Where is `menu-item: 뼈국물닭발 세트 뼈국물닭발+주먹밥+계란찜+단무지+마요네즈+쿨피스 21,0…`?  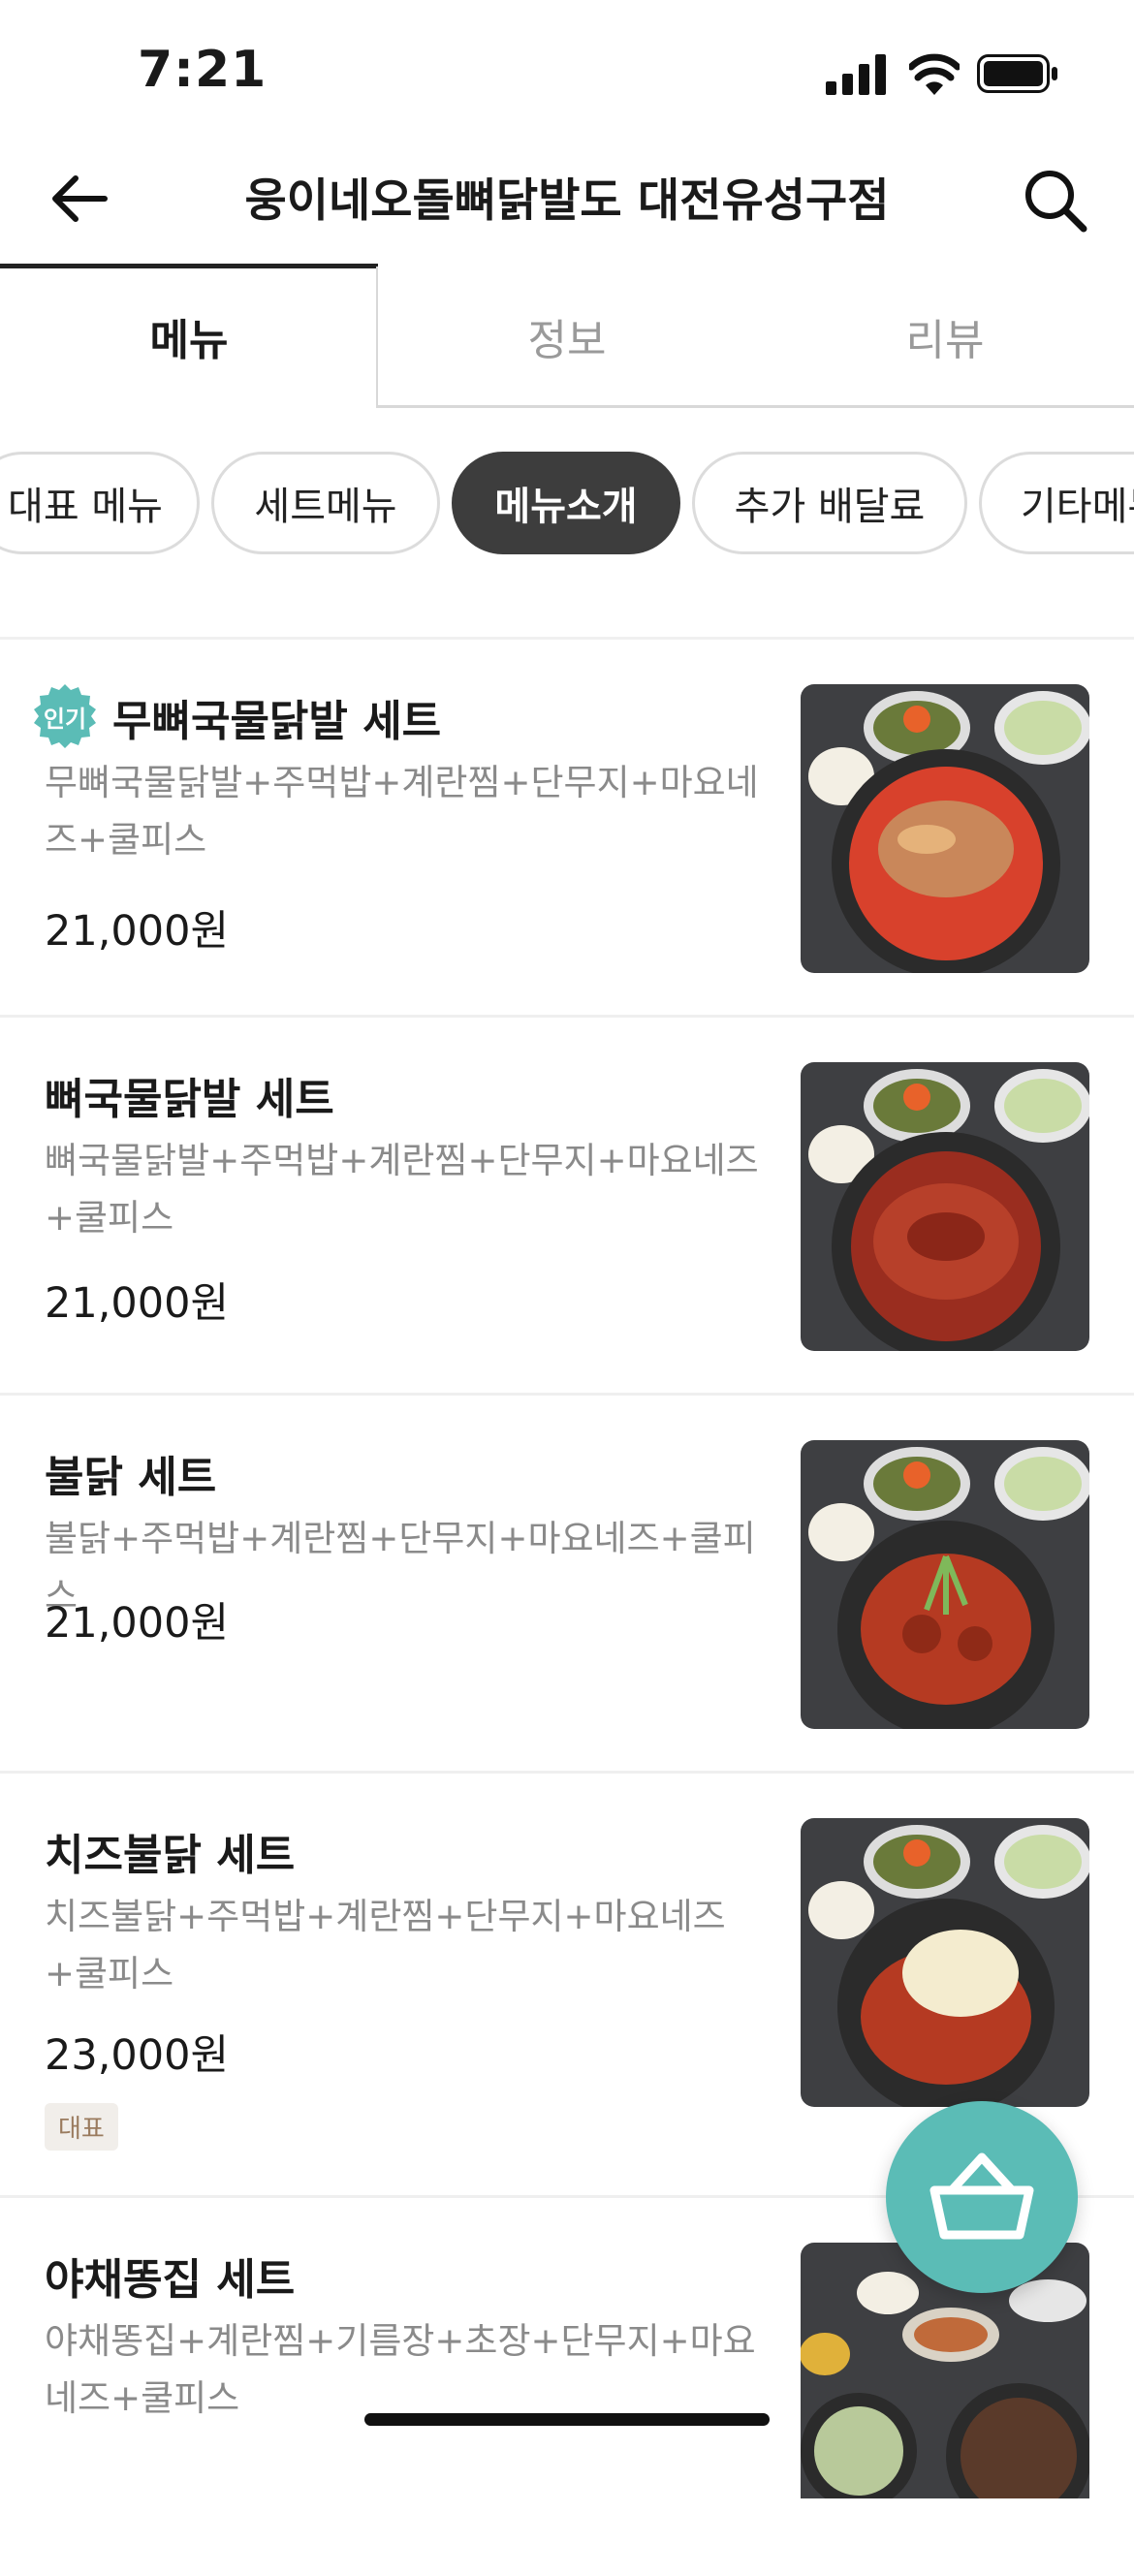
menu-item: 뼈국물닭발 세트 뼈국물닭발+주먹밥+계란찜+단무지+마요네즈+쿨피스 21,0… is located at coordinates (567, 1207).